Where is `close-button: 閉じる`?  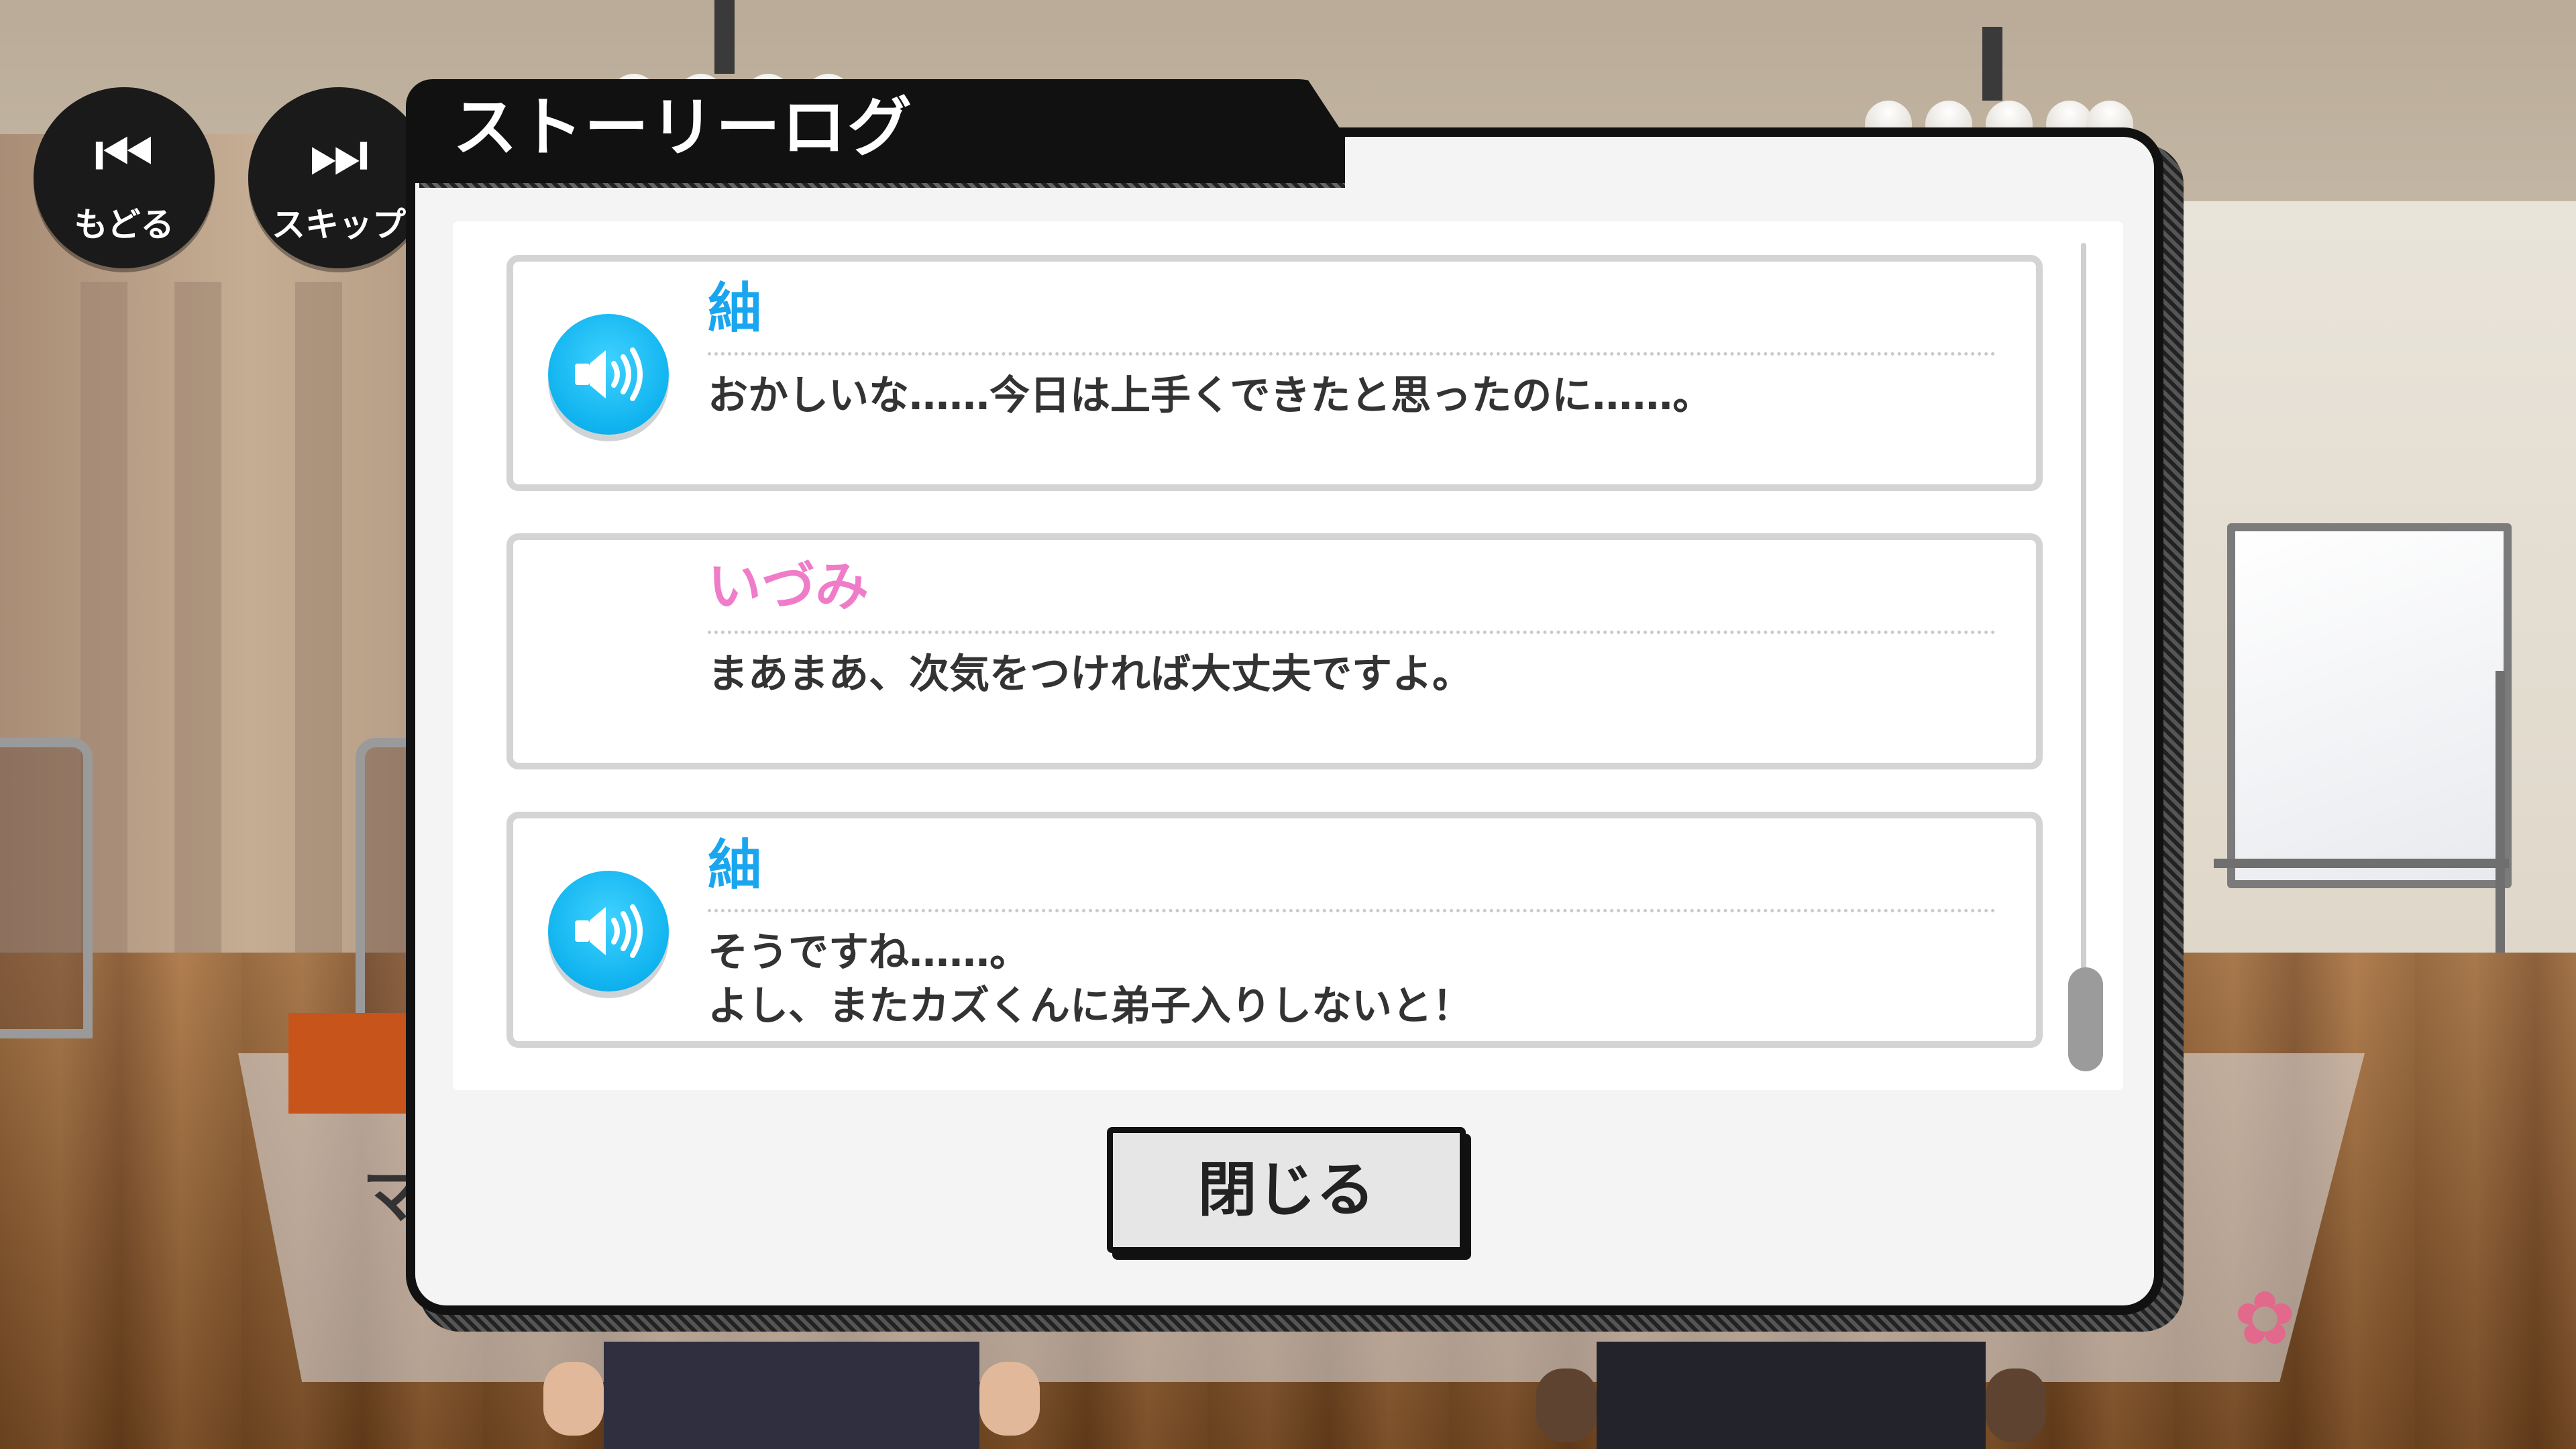 close-button: 閉じる is located at coordinates (1286, 1190).